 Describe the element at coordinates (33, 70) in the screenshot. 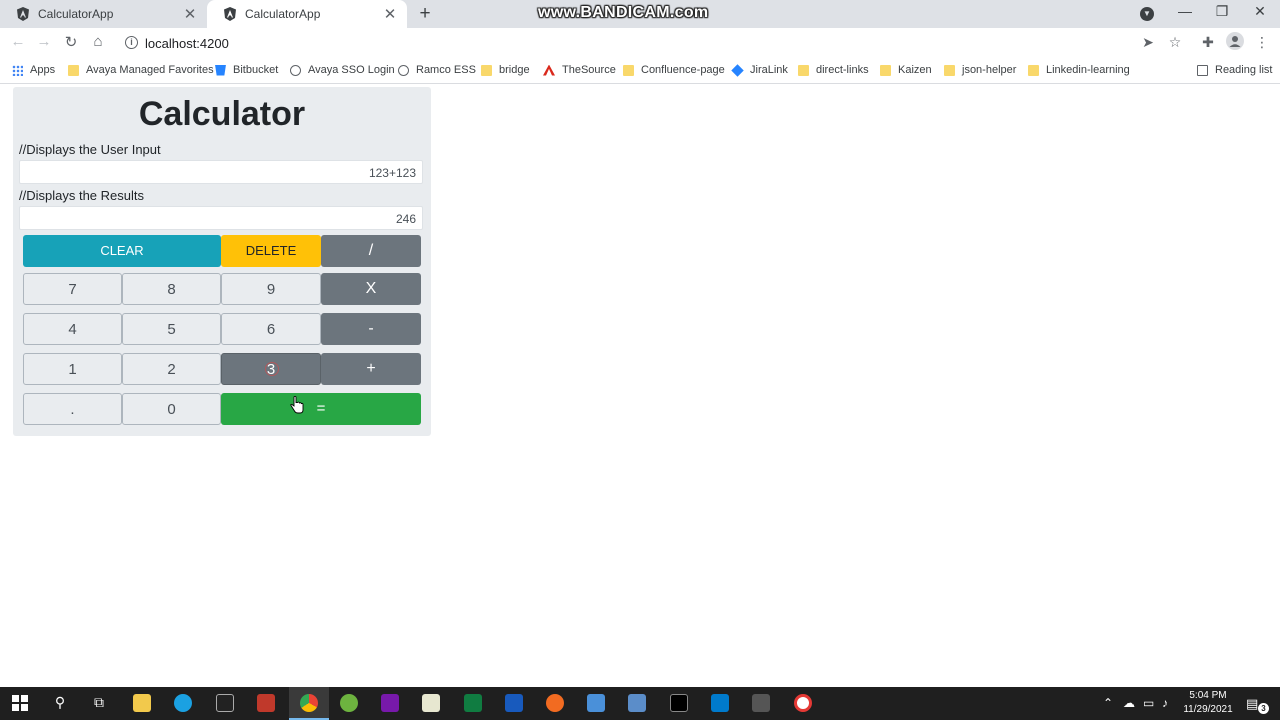

I see `bookmark-apps: Apps` at that location.